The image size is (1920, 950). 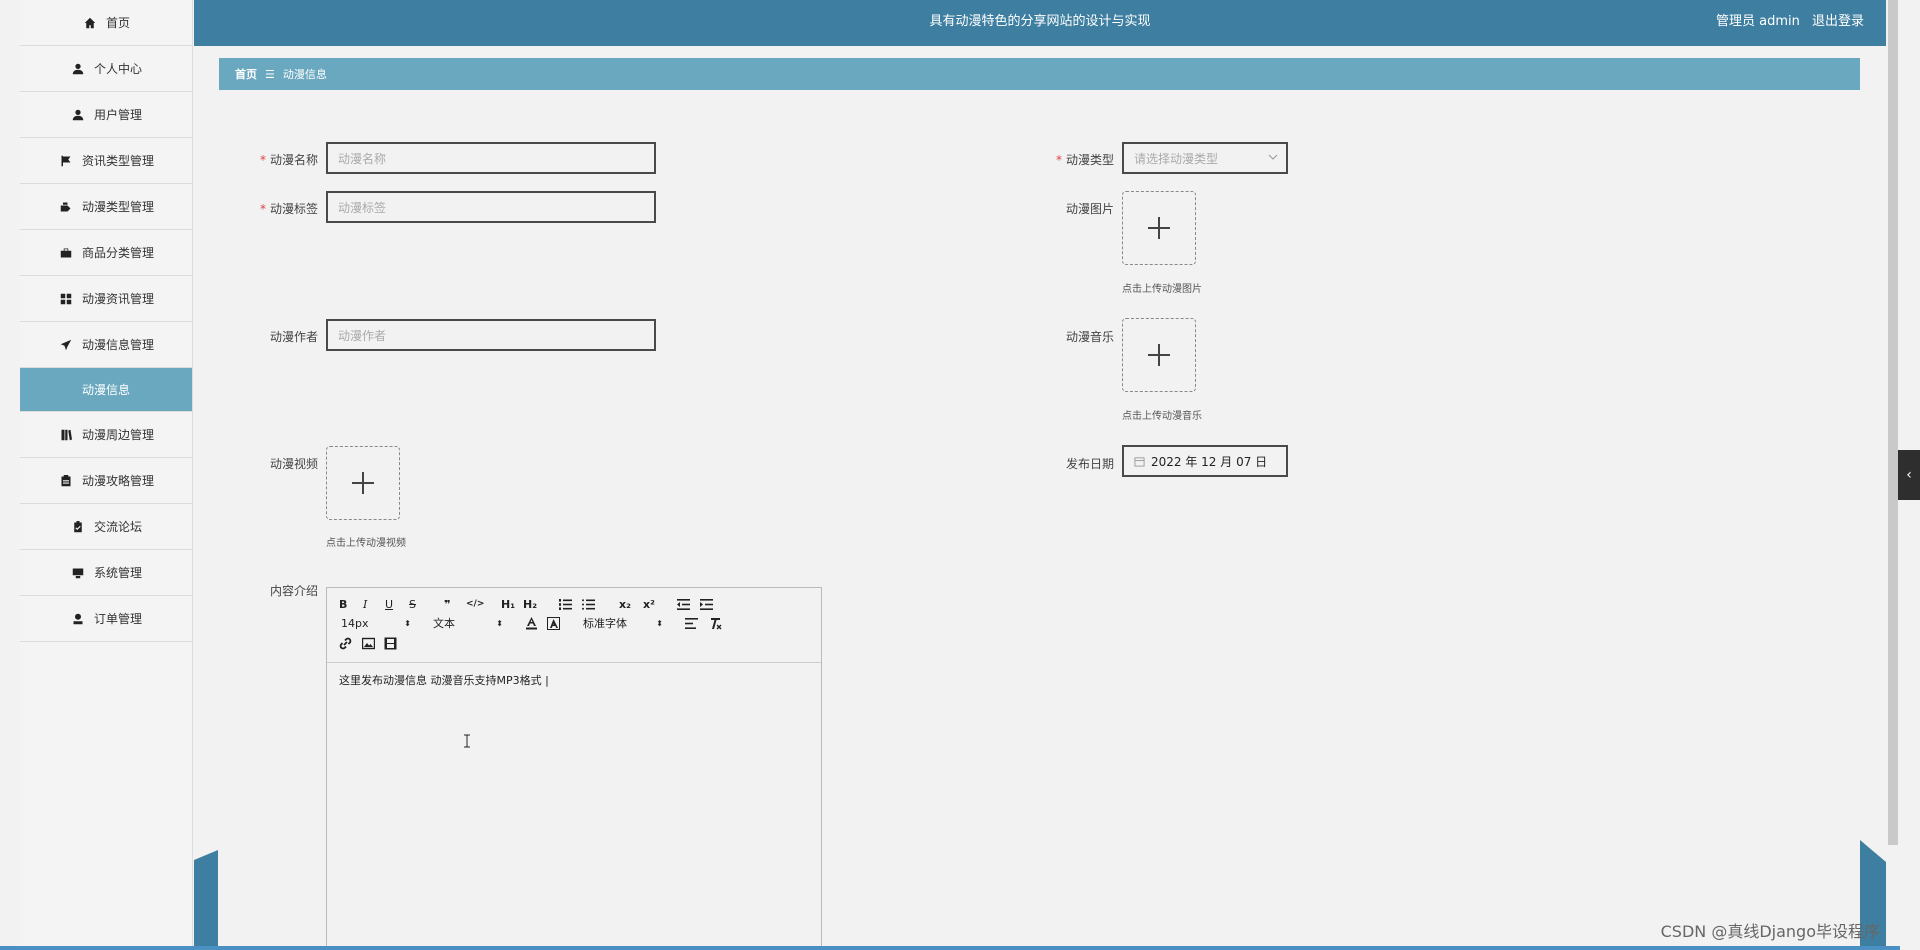 What do you see at coordinates (117, 435) in the screenshot?
I see `sidebar-item-label: 动漫周边管理` at bounding box center [117, 435].